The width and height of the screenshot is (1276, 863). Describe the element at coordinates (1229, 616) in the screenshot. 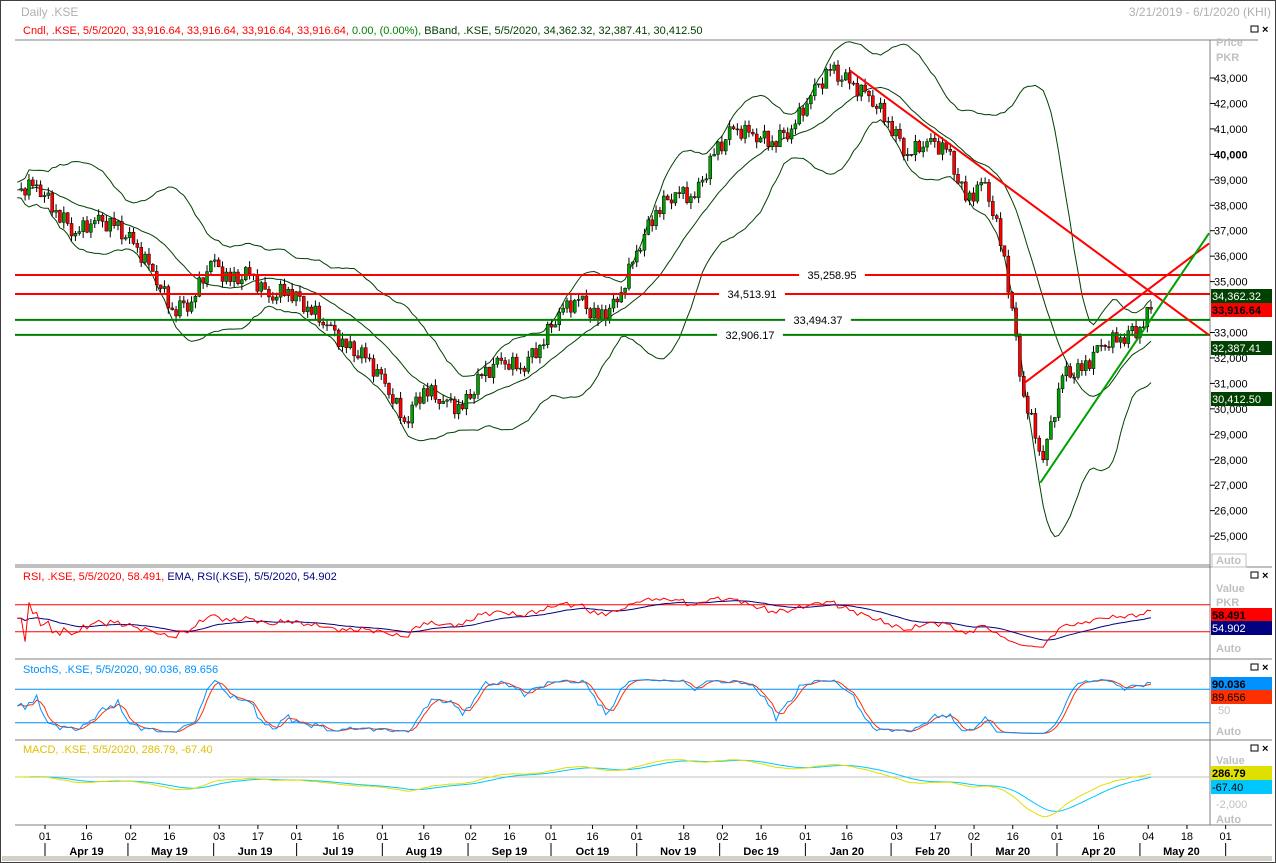

I see `rsi-badge: 58.491` at that location.